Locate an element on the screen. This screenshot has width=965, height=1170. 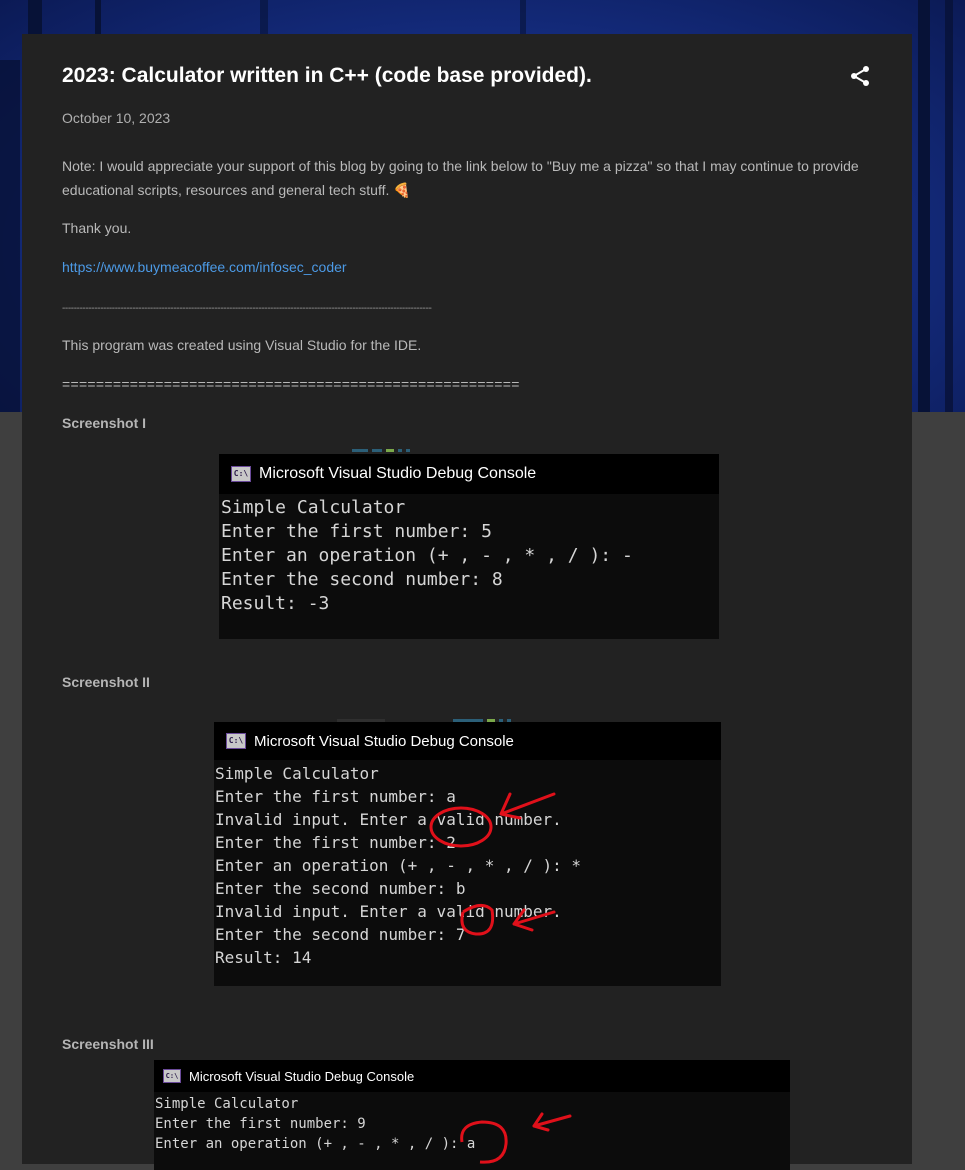
console-line: Enter an operation (+ , - , * , / ): * is located at coordinates (398, 865).